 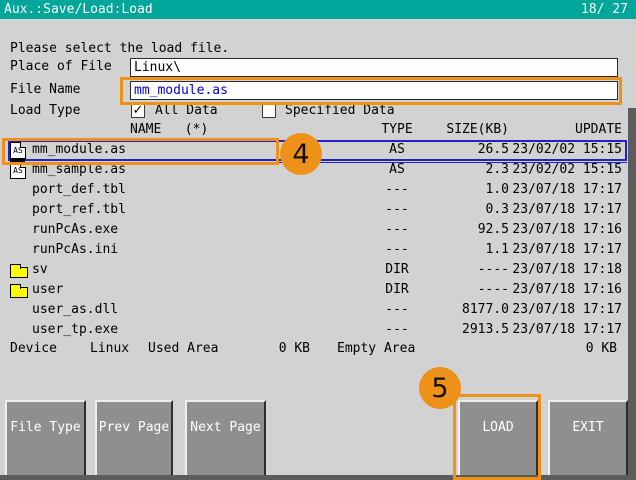 I want to click on instruction-text: Please select the load file., so click(x=120, y=48).